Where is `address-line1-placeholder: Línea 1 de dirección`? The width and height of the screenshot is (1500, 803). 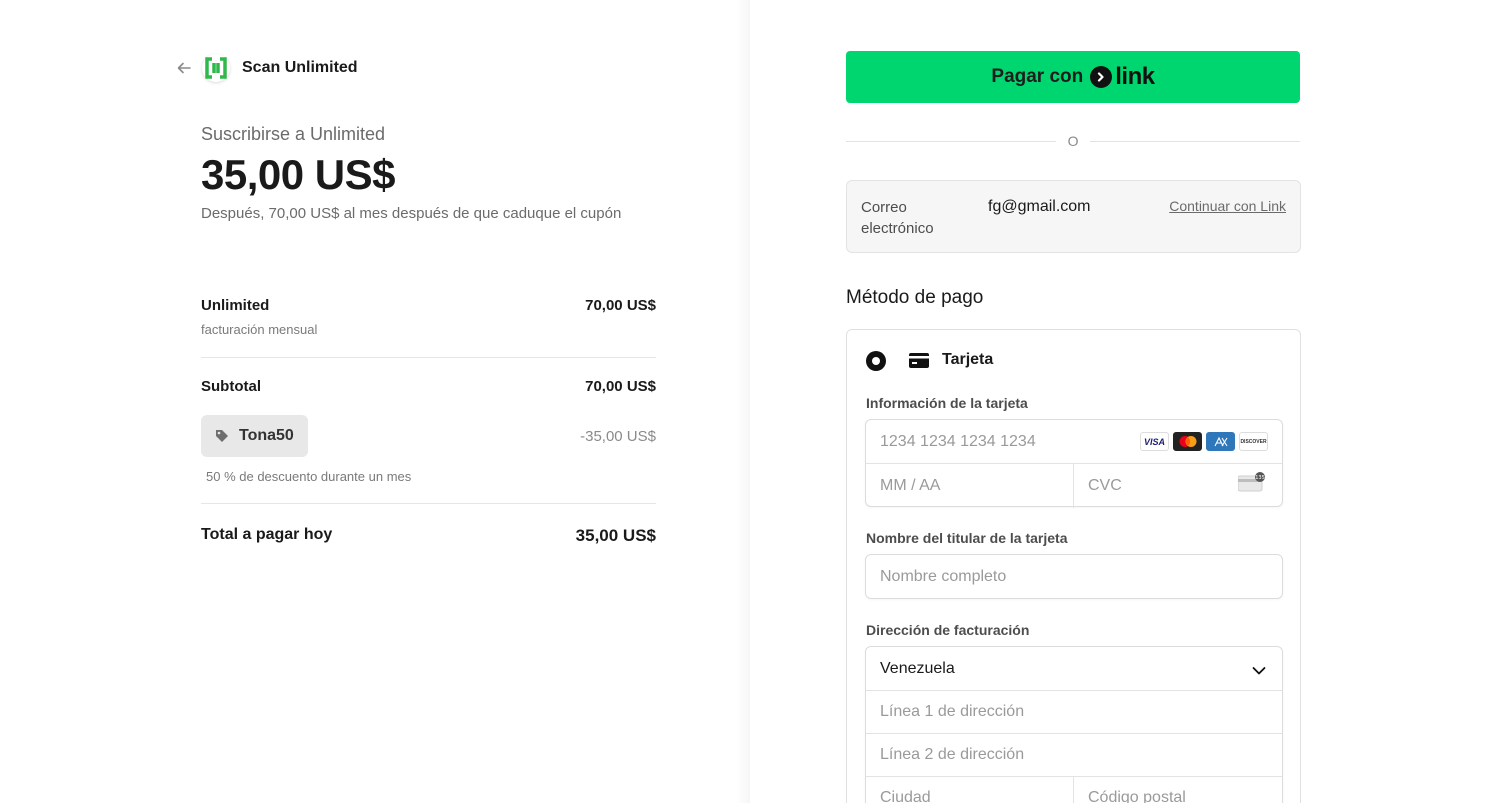
address-line1-placeholder: Línea 1 de dirección is located at coordinates (952, 711).